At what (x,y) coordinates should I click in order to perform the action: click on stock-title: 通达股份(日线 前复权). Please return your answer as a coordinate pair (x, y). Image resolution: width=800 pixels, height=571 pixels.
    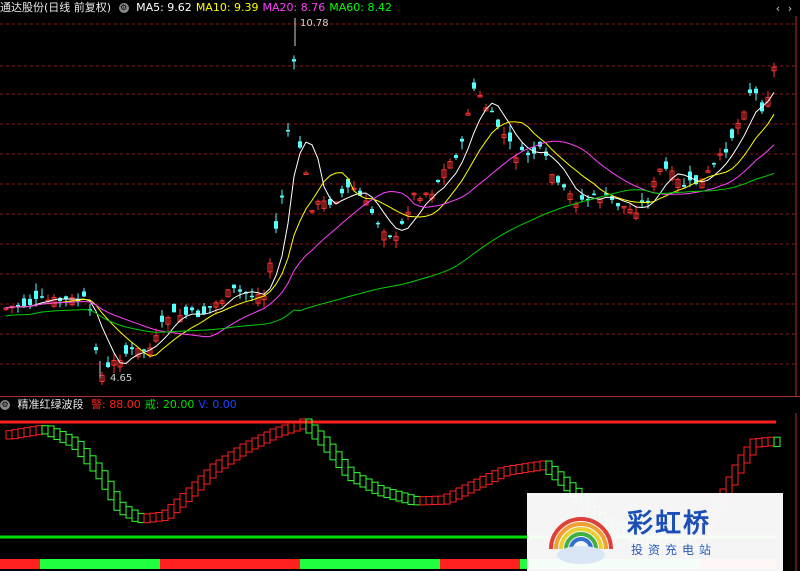
    Looking at the image, I should click on (55, 7).